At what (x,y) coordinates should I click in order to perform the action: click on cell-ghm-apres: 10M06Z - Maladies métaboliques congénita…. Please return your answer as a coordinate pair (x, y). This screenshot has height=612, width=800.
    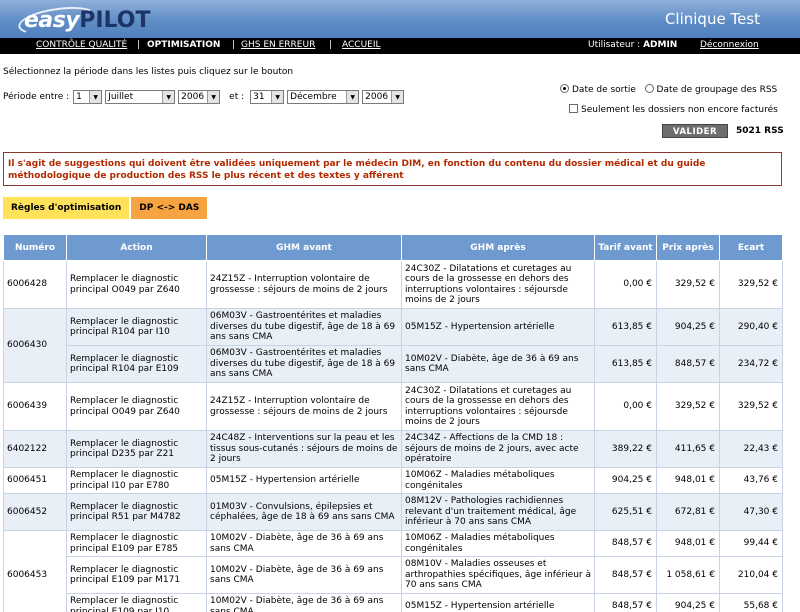
    Looking at the image, I should click on (498, 543).